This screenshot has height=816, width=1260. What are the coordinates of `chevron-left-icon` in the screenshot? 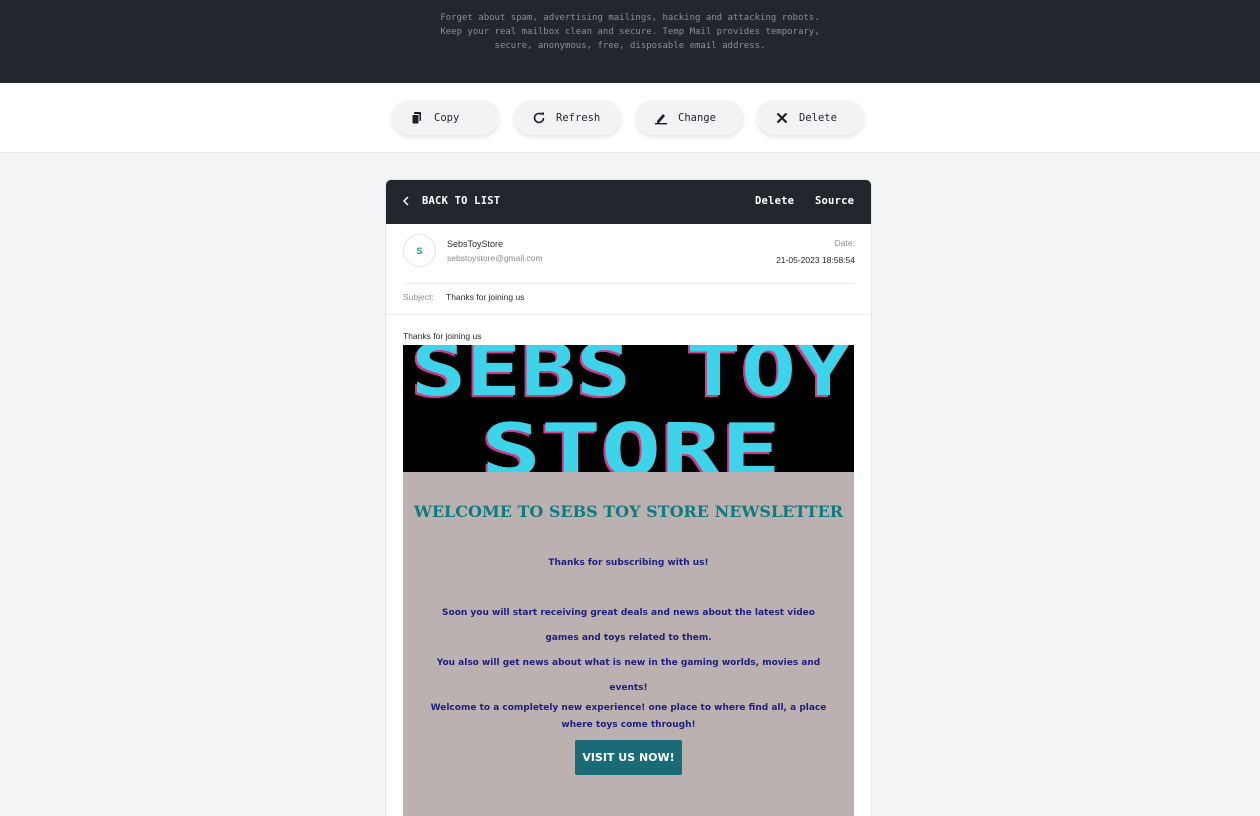 It's located at (405, 201).